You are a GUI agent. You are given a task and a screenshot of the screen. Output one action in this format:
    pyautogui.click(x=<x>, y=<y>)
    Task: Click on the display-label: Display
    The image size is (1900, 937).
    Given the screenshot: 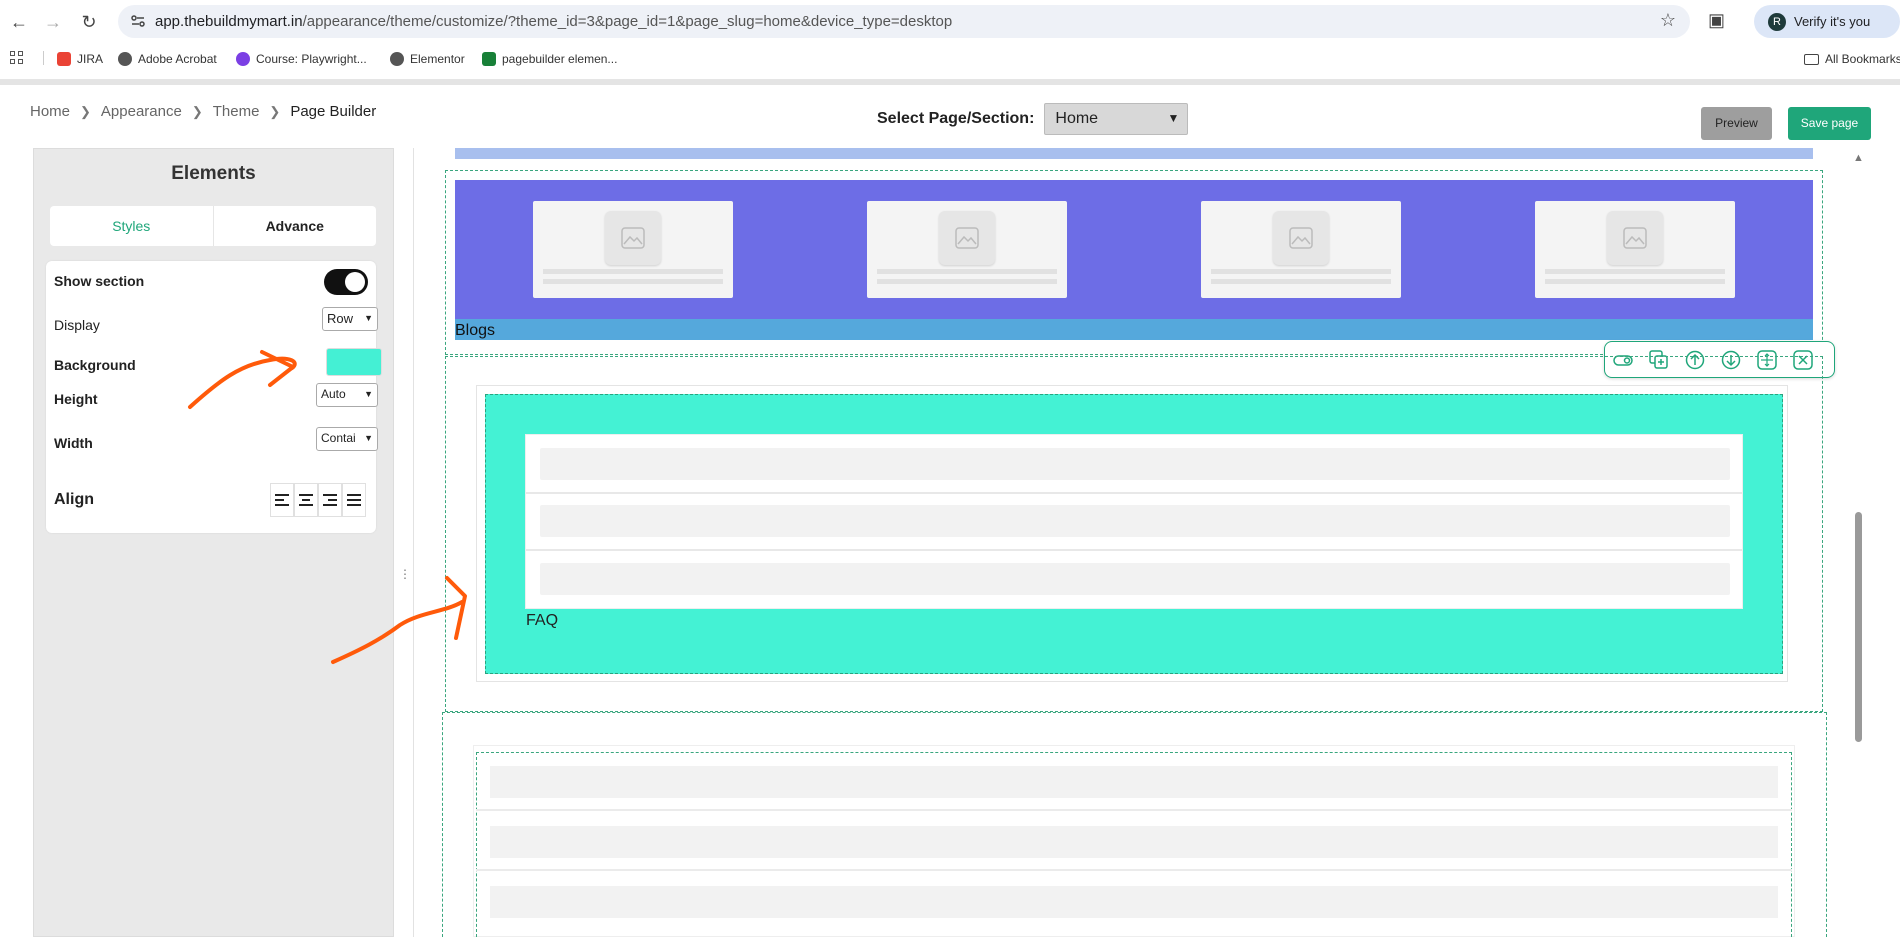 What is the action you would take?
    pyautogui.click(x=77, y=325)
    